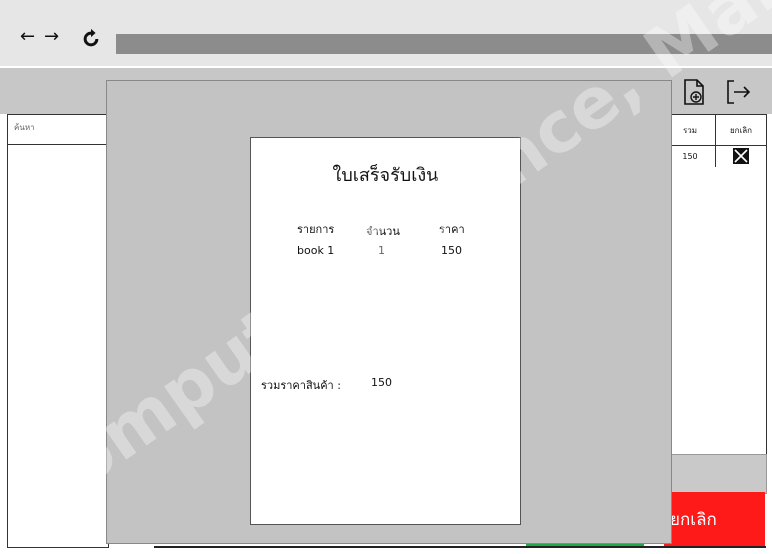 The image size is (772, 554). Describe the element at coordinates (386, 33) in the screenshot. I see `browser-toolbar: ← →` at that location.